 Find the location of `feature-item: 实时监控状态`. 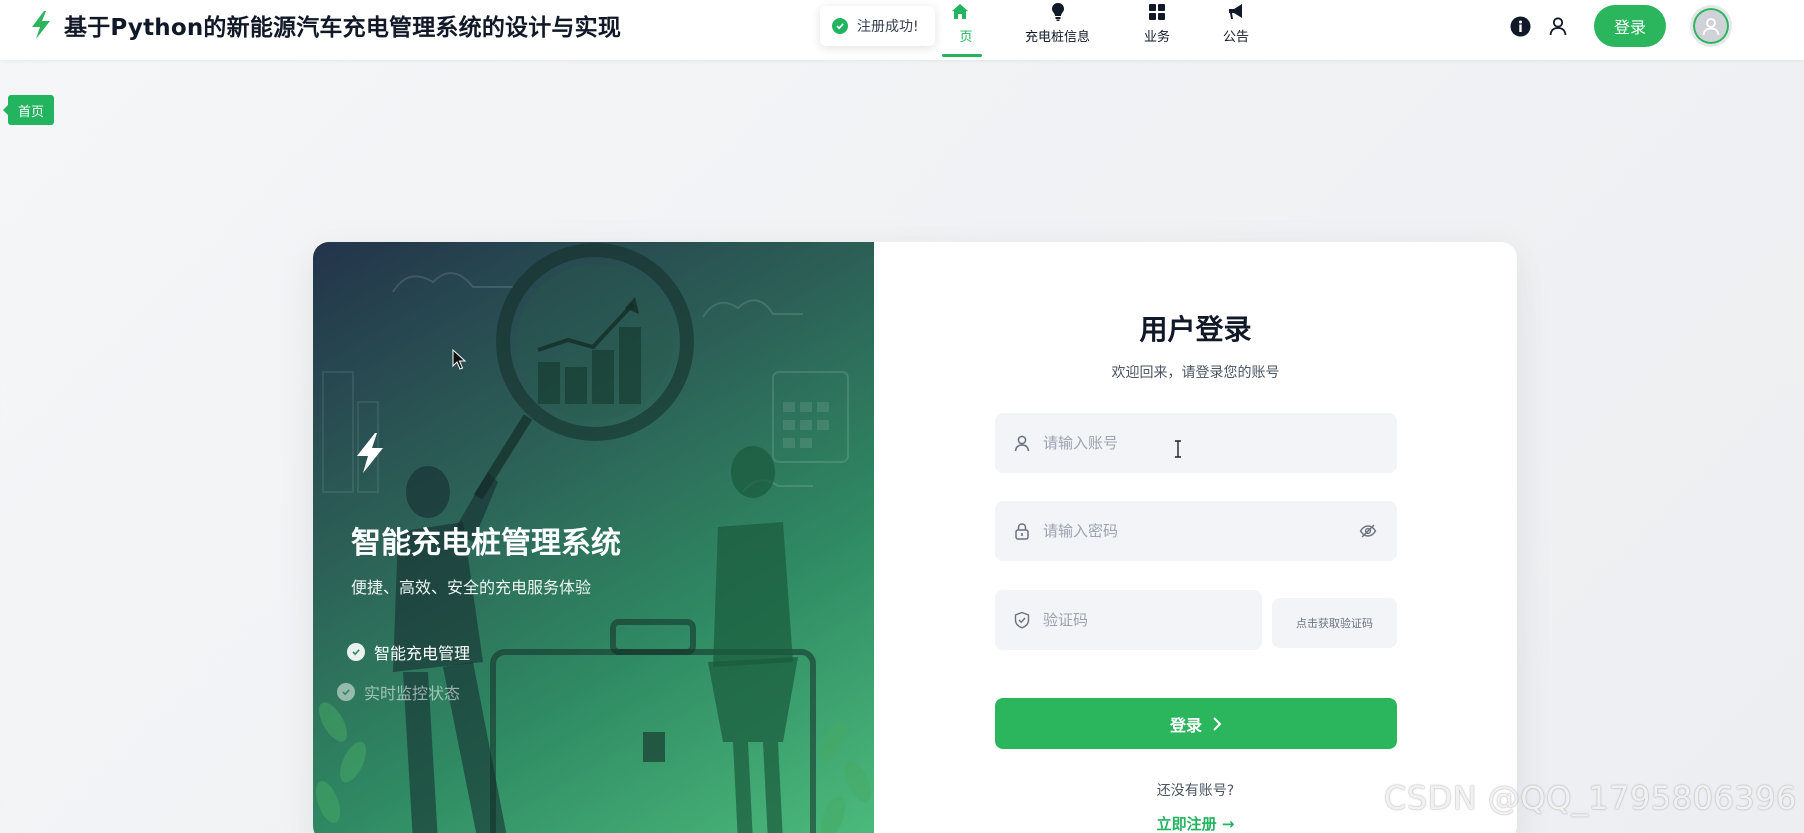

feature-item: 实时监控状态 is located at coordinates (398, 692).